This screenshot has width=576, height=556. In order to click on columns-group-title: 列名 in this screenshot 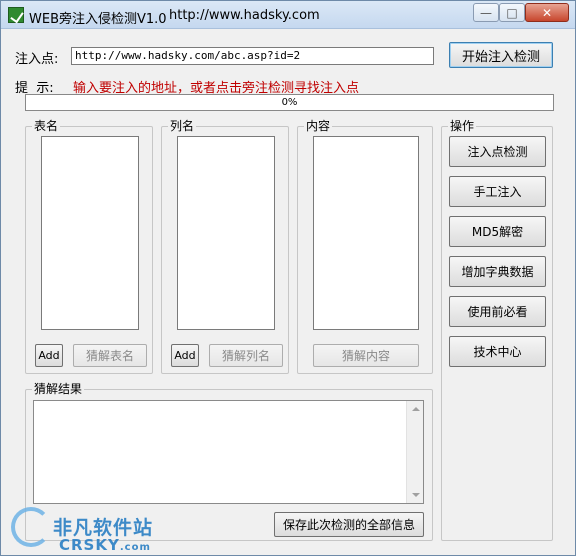, I will do `click(182, 126)`.